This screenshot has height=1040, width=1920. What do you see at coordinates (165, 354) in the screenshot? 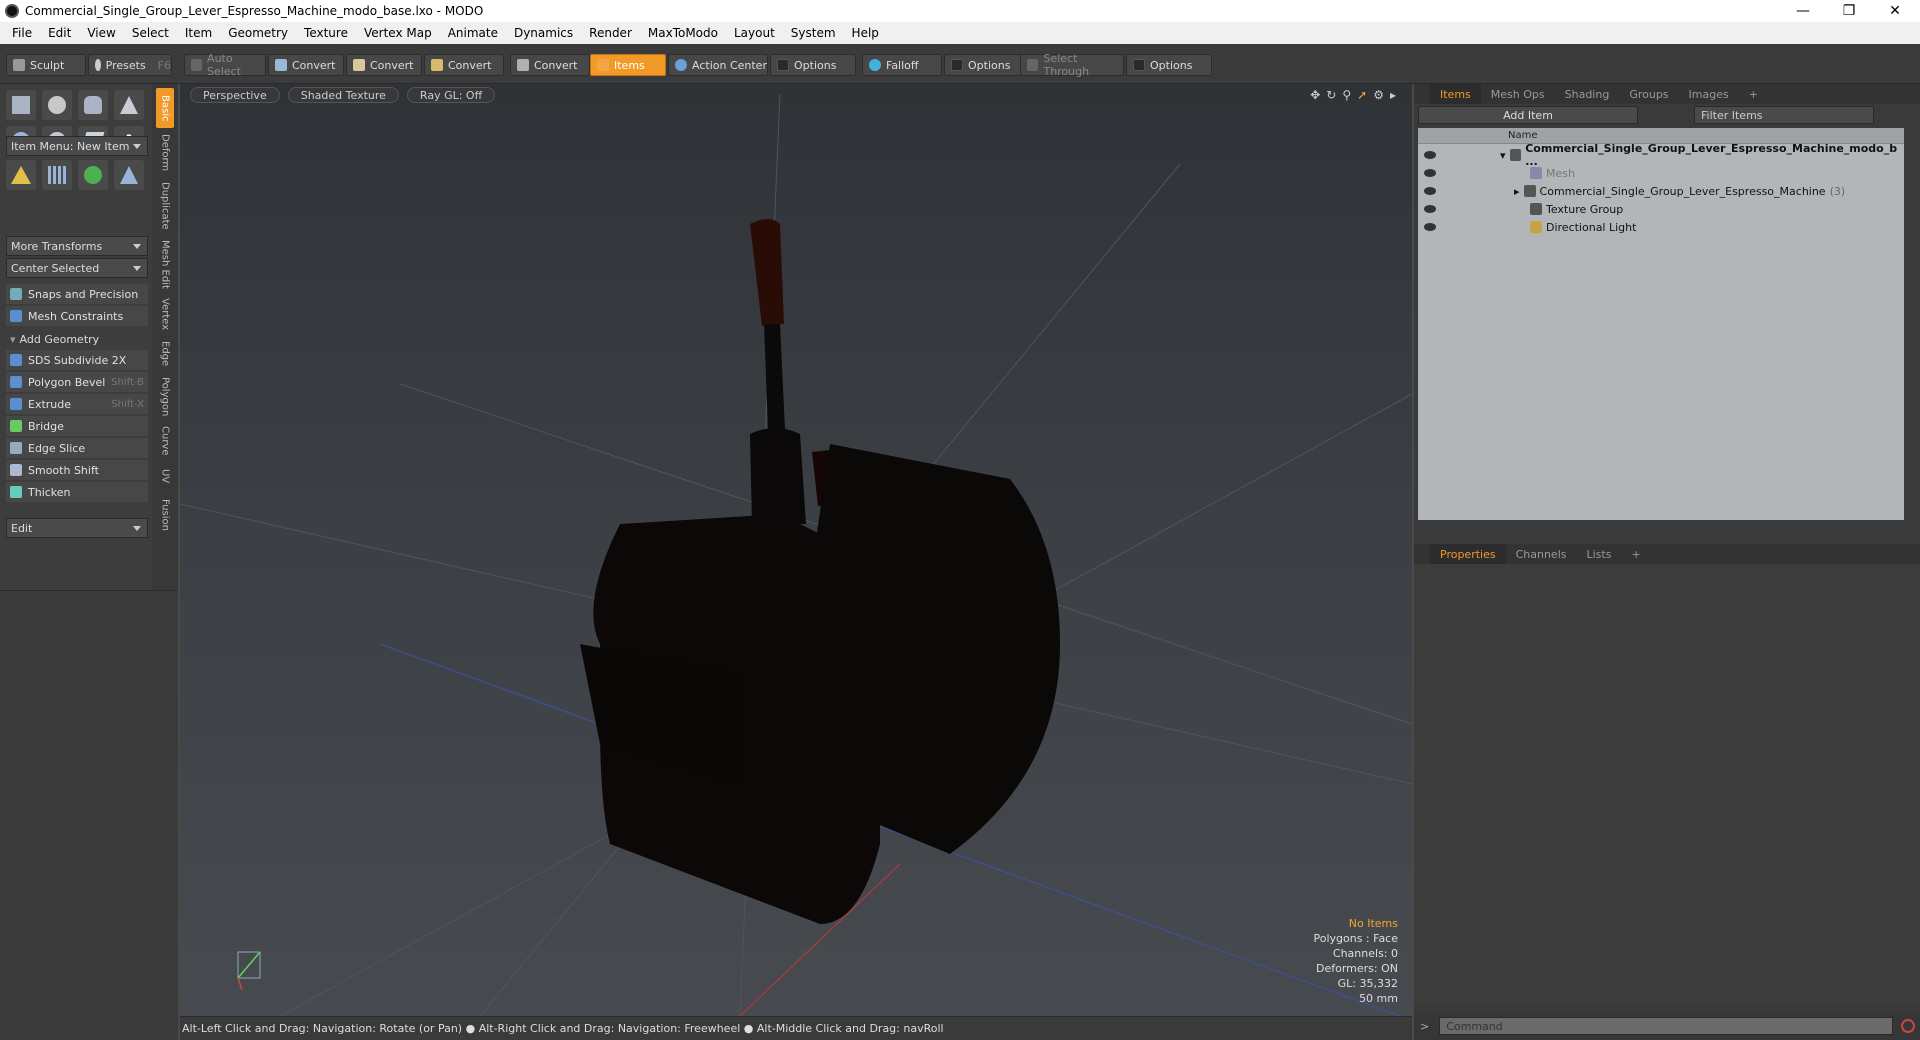
I see `vtab-edge: Edge` at bounding box center [165, 354].